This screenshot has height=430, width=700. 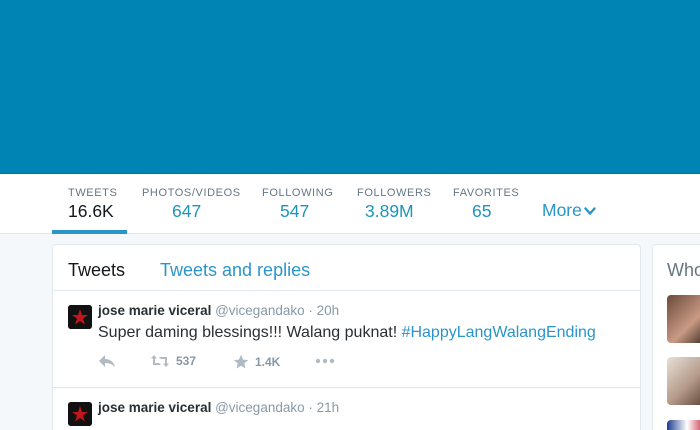 I want to click on stat-following-value: 547, so click(x=295, y=211).